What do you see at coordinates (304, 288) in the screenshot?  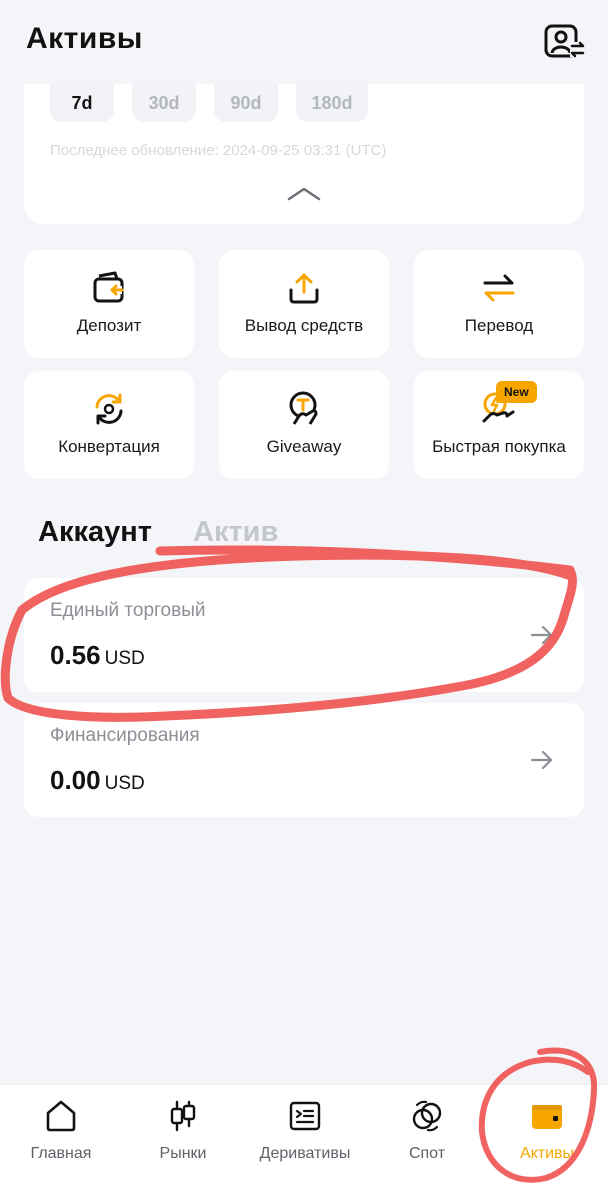 I see `withdraw-icon` at bounding box center [304, 288].